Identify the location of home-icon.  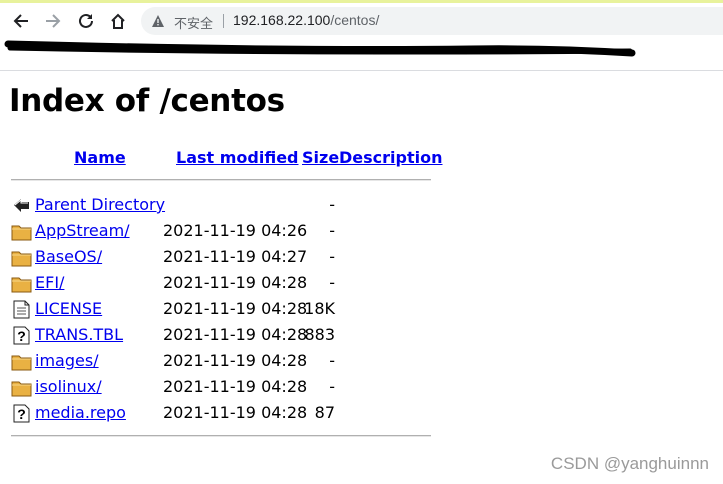
(118, 21).